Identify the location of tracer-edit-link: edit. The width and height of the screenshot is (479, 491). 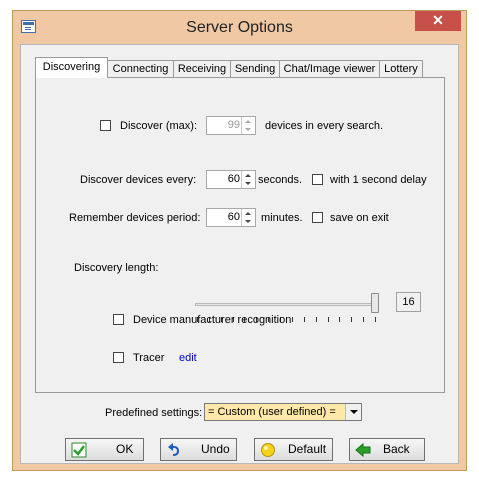
(188, 358).